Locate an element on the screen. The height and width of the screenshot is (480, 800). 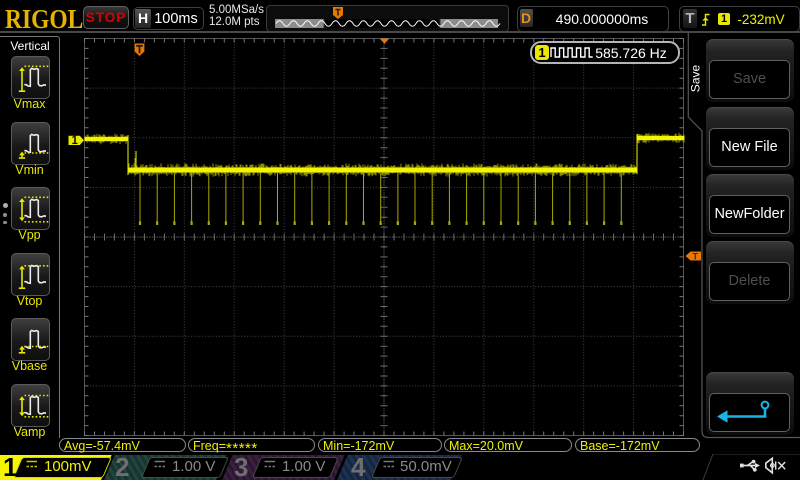
svg-text: T is located at coordinates (696, 256).